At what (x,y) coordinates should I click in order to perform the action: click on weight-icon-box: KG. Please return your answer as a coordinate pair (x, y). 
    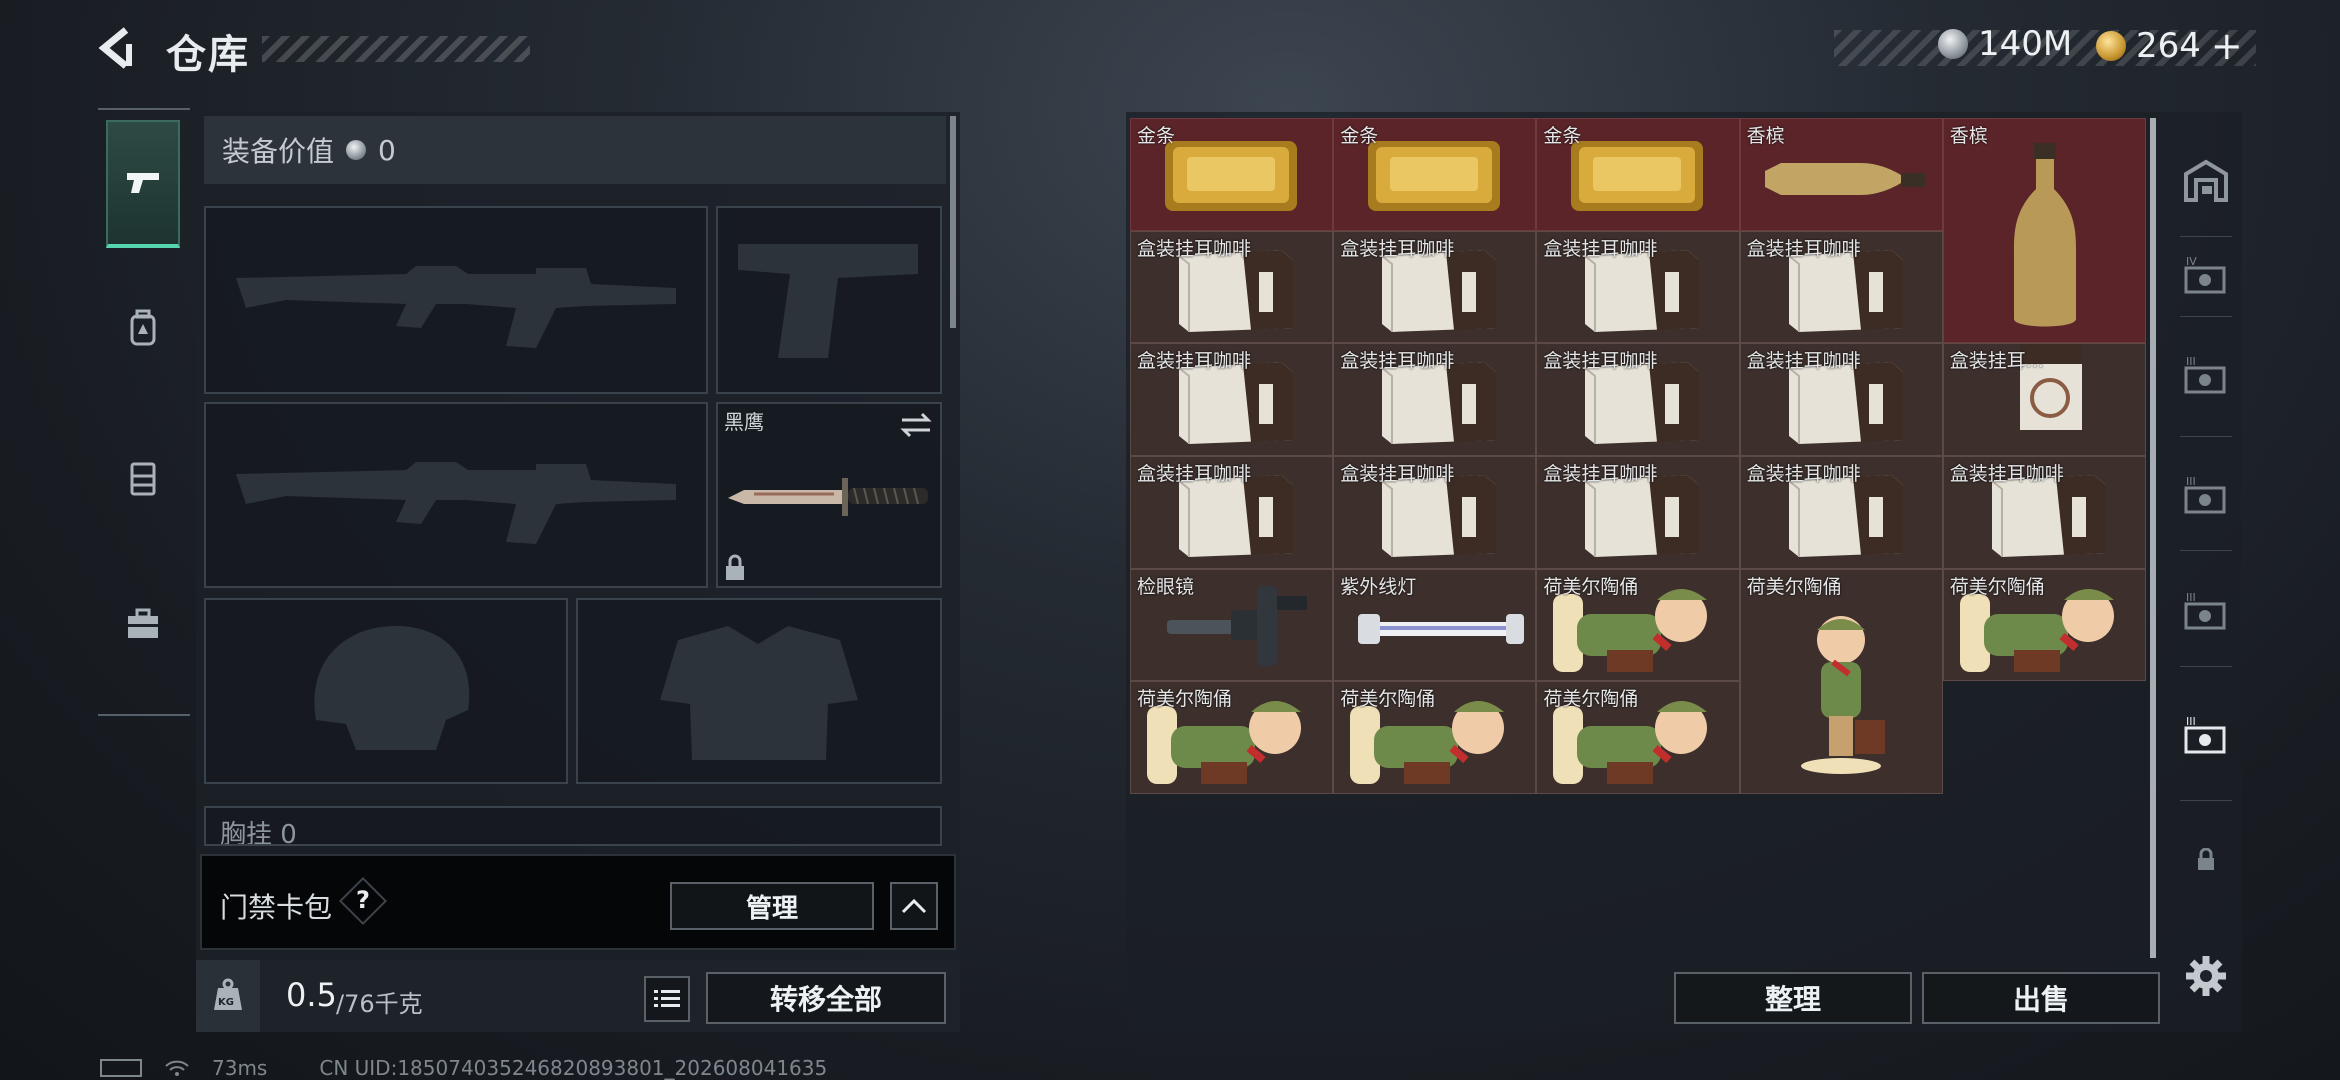
    Looking at the image, I should click on (228, 996).